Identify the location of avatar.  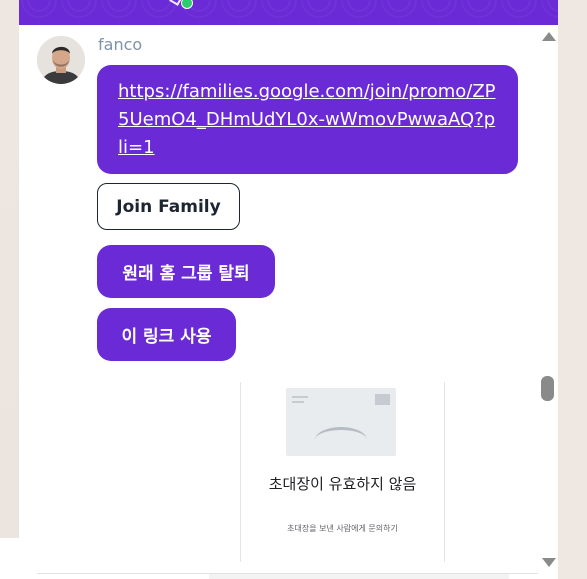
(61, 60).